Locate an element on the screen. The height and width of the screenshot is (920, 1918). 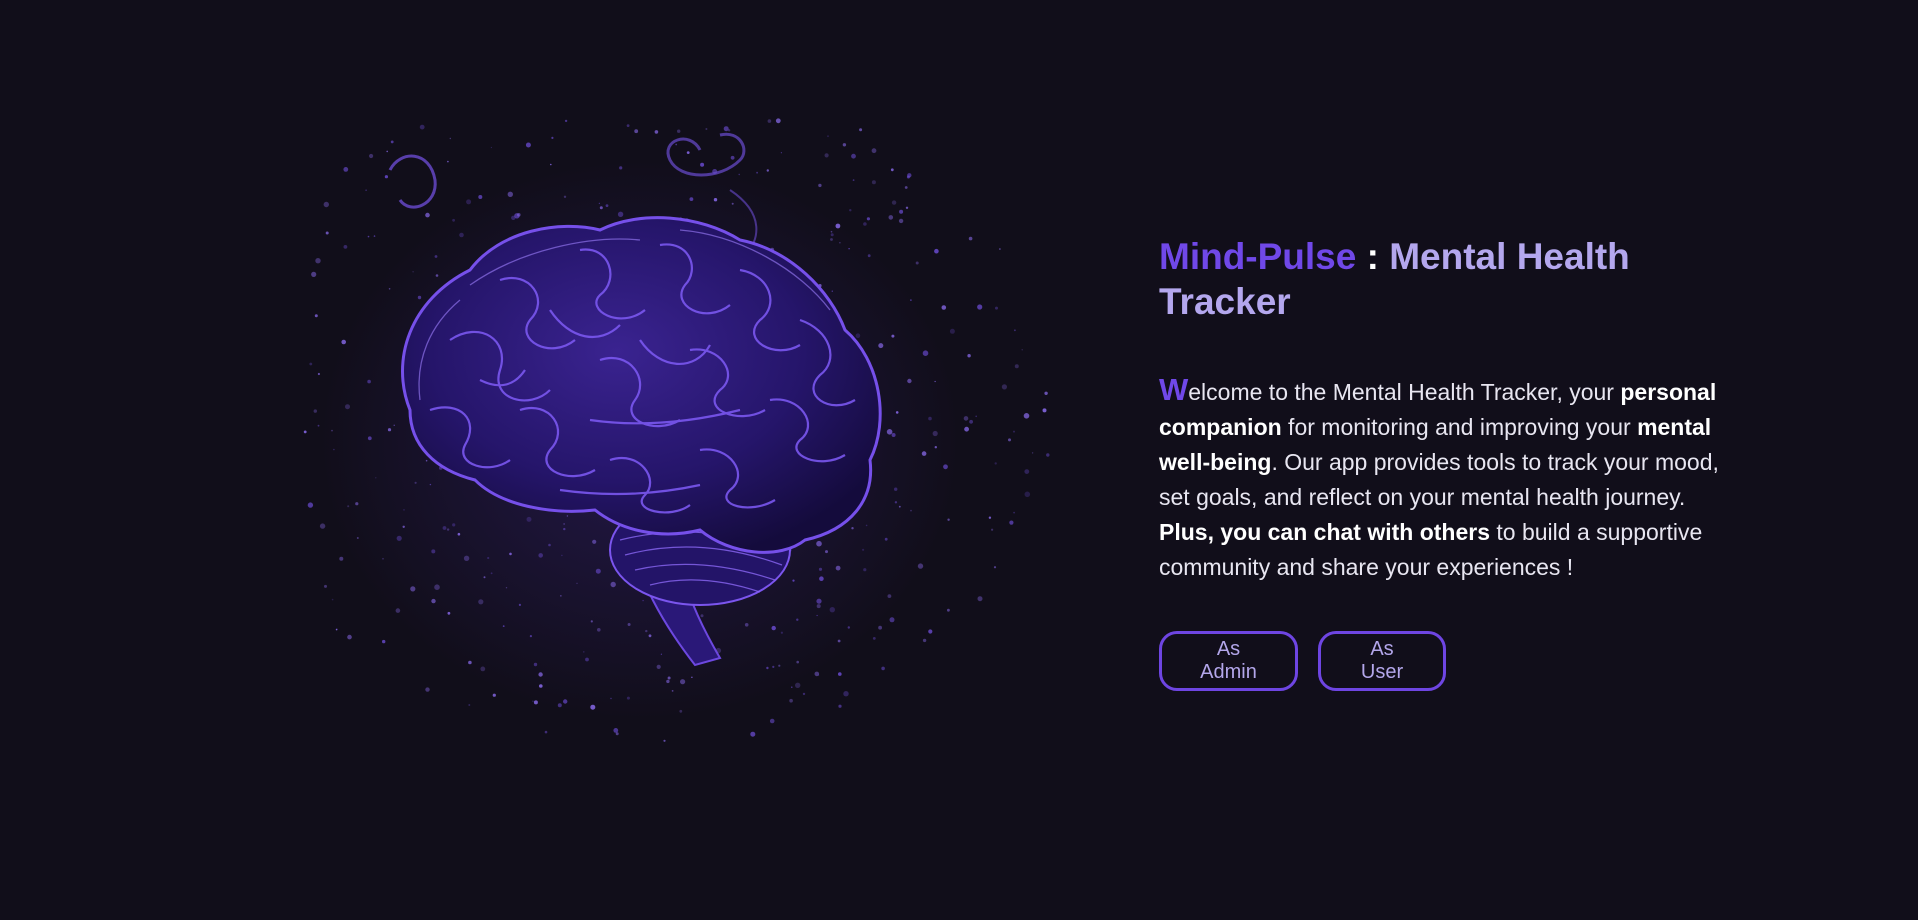
page-title: Mind-Pulse : Mental Health Tracker is located at coordinates (1439, 279).